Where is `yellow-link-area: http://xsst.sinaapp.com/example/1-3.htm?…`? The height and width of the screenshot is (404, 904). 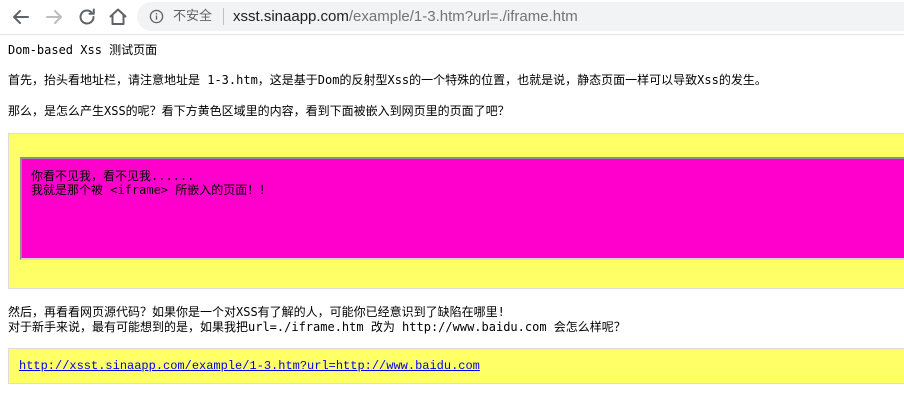 yellow-link-area: http://xsst.sinaapp.com/example/1-3.htm?… is located at coordinates (456, 366).